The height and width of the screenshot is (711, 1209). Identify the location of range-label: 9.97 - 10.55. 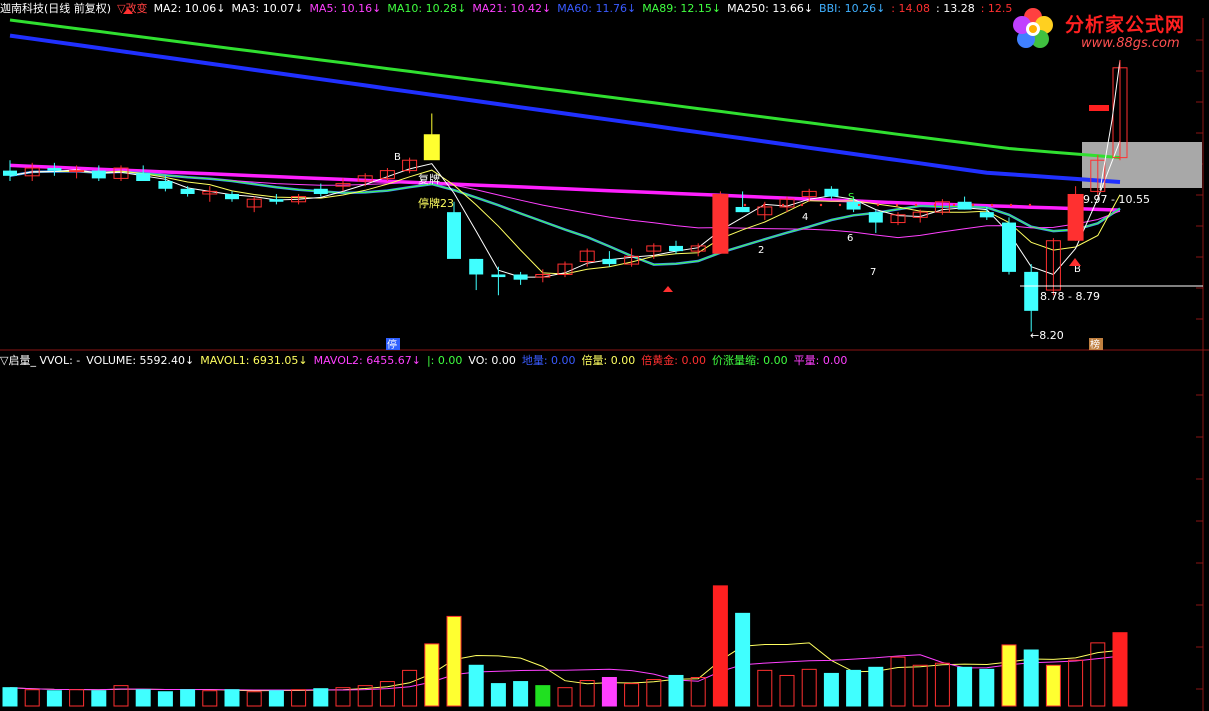
(1116, 199).